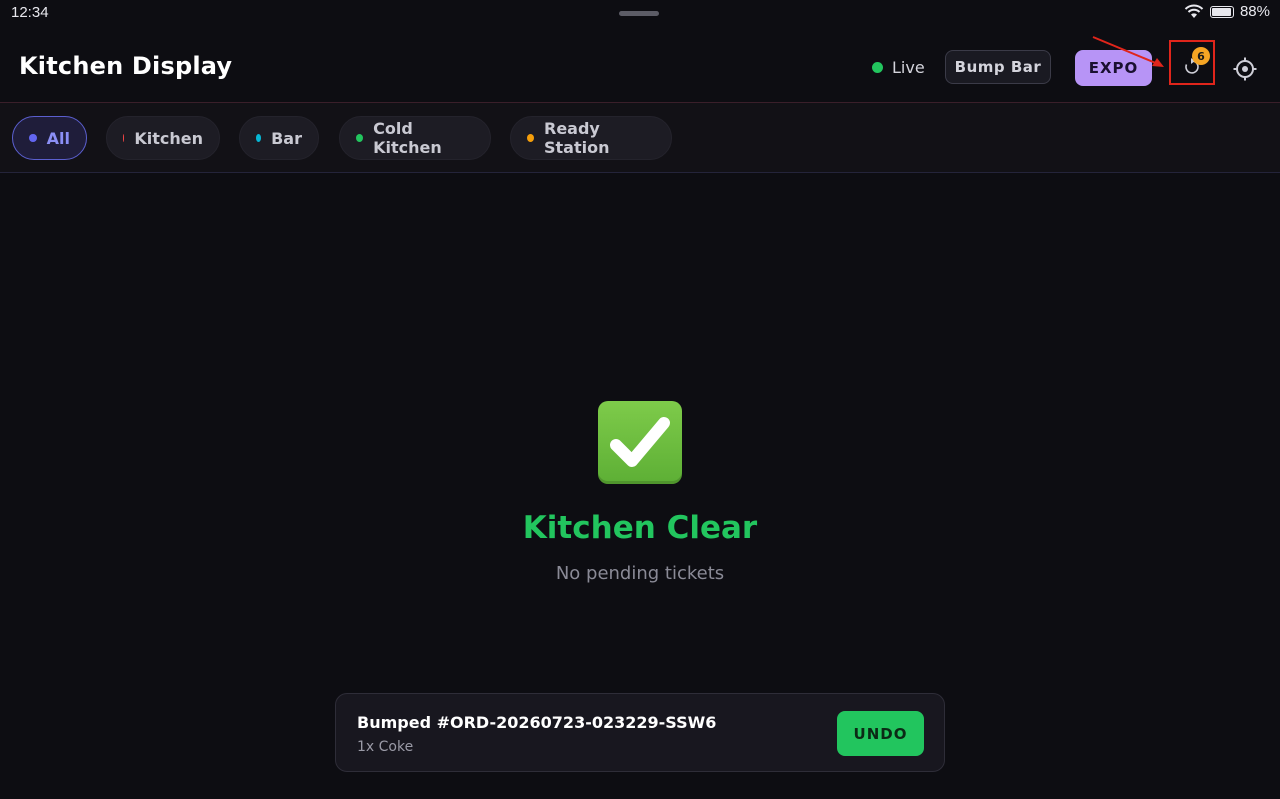 The image size is (1280, 799). I want to click on filter-chip-cold-kitchen: Cold Kitchen, so click(415, 138).